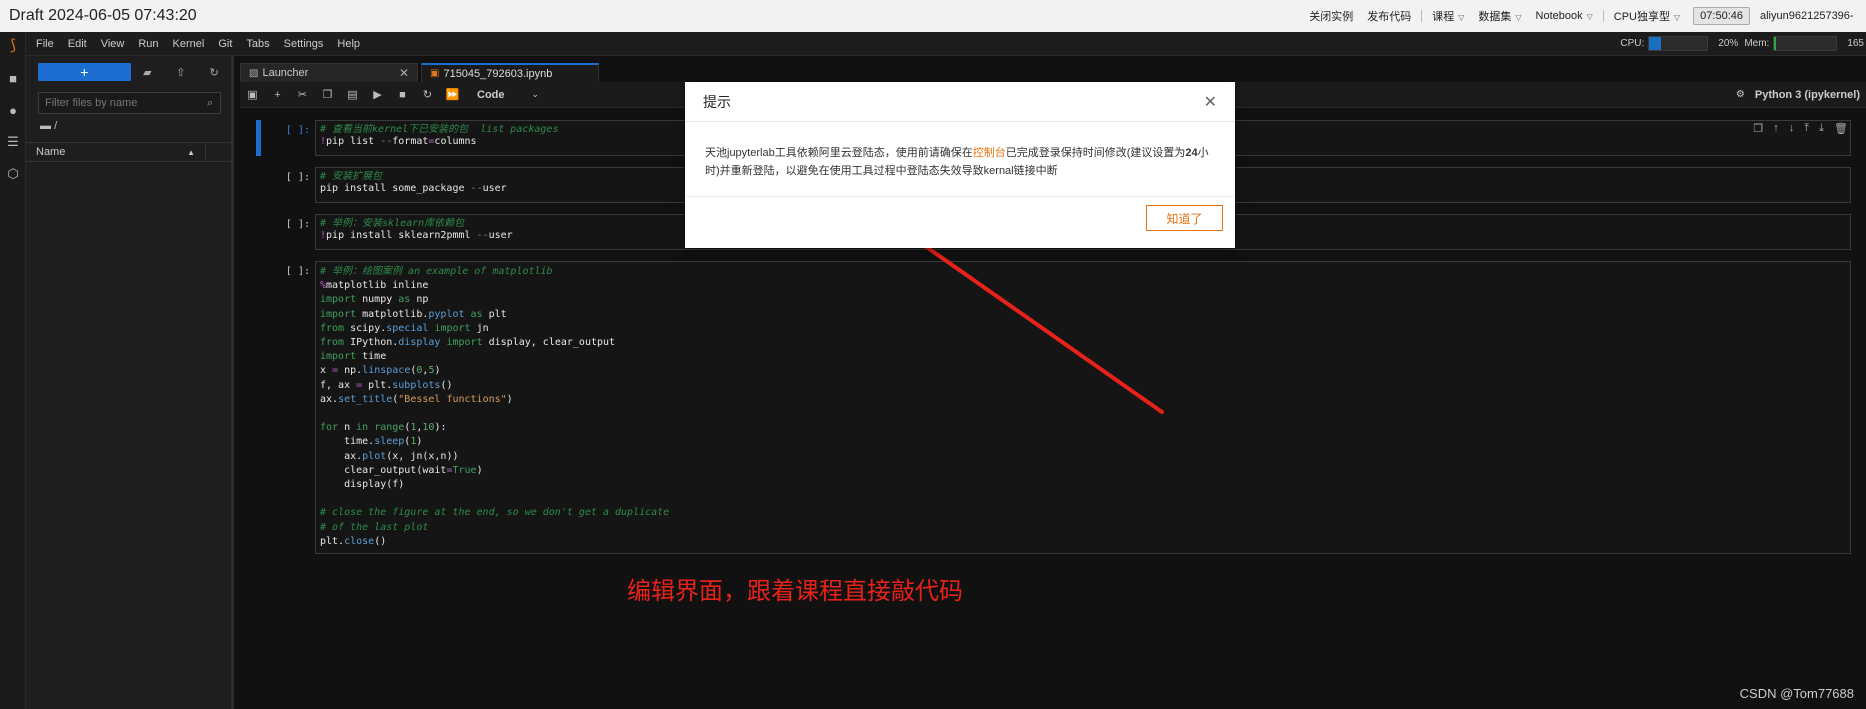 The image size is (1866, 709). What do you see at coordinates (1331, 16) in the screenshot?
I see `close-instance-link: 关闭实例` at bounding box center [1331, 16].